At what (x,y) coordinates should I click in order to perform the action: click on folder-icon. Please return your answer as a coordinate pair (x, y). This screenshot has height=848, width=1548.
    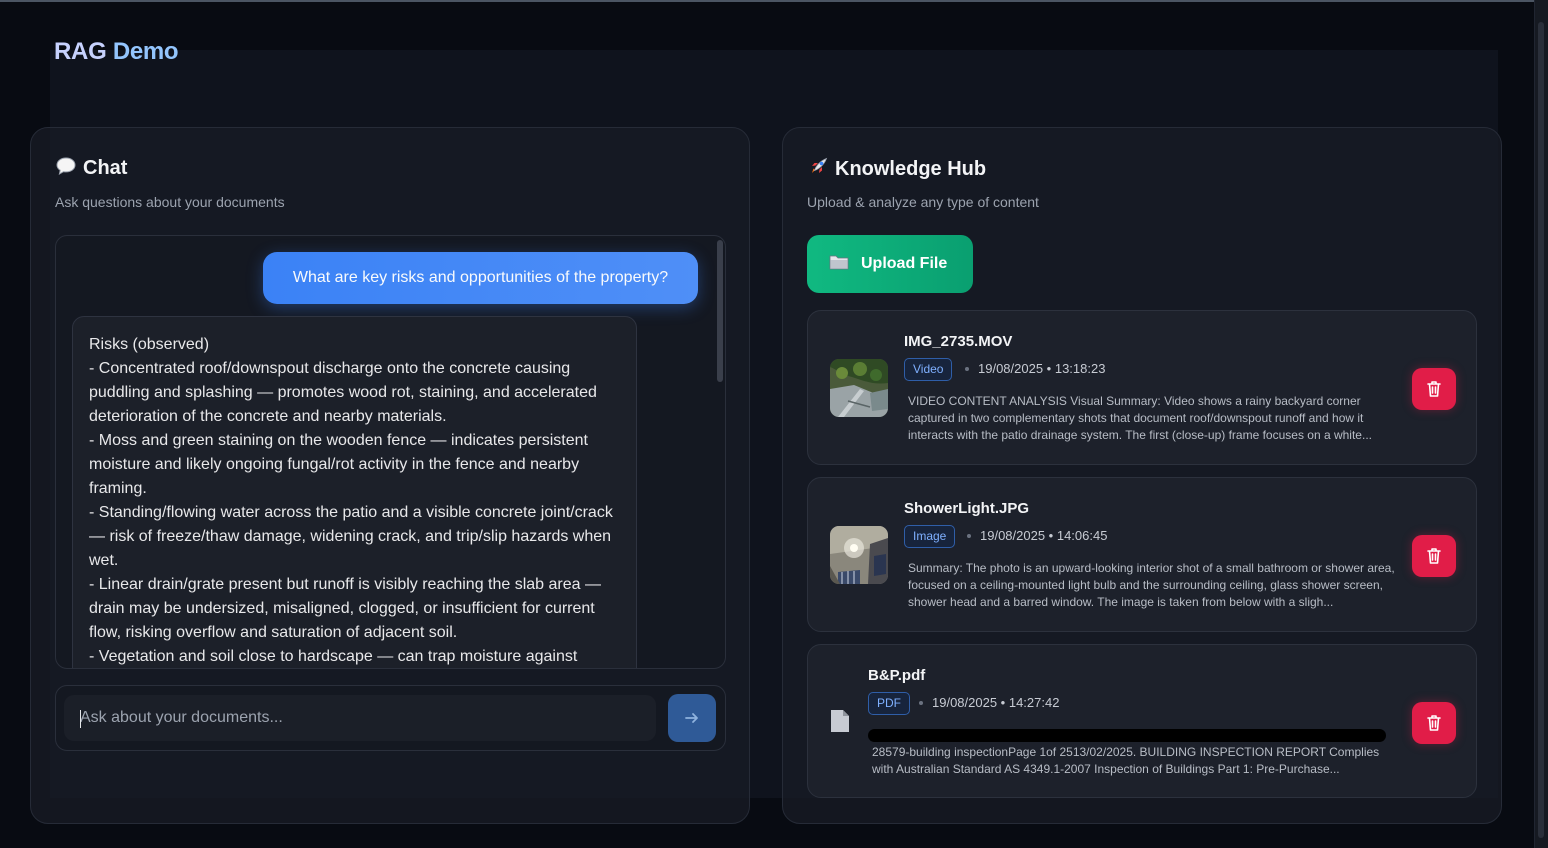
    Looking at the image, I should click on (839, 264).